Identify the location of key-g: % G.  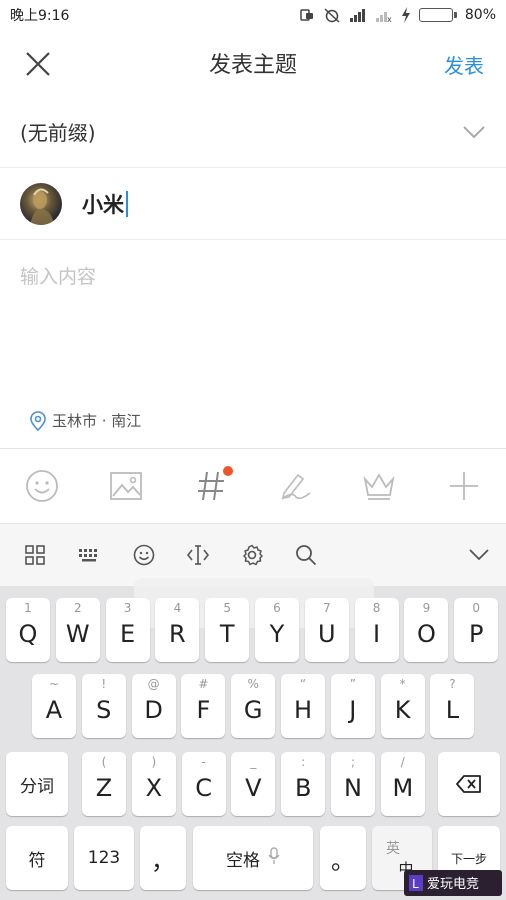
(253, 706).